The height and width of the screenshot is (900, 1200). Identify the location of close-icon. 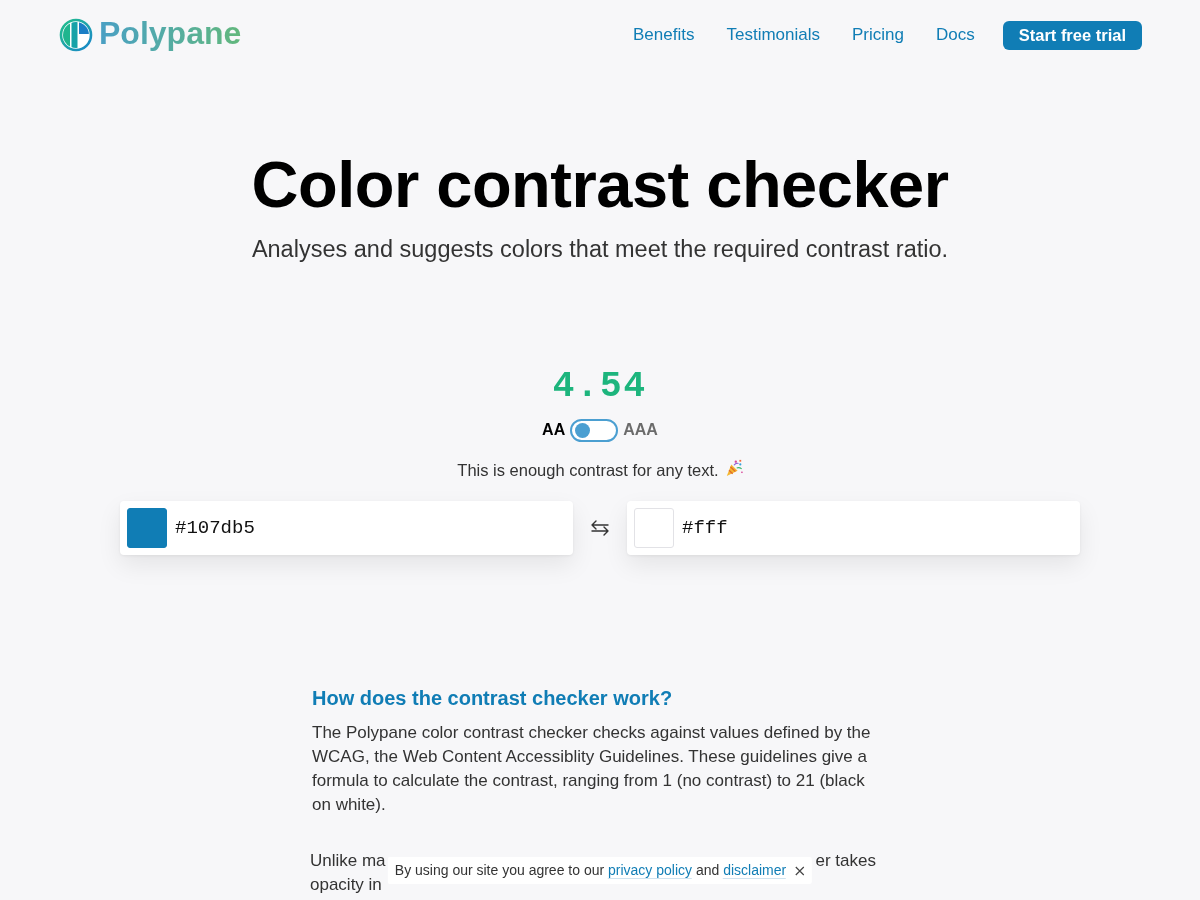
(800, 870).